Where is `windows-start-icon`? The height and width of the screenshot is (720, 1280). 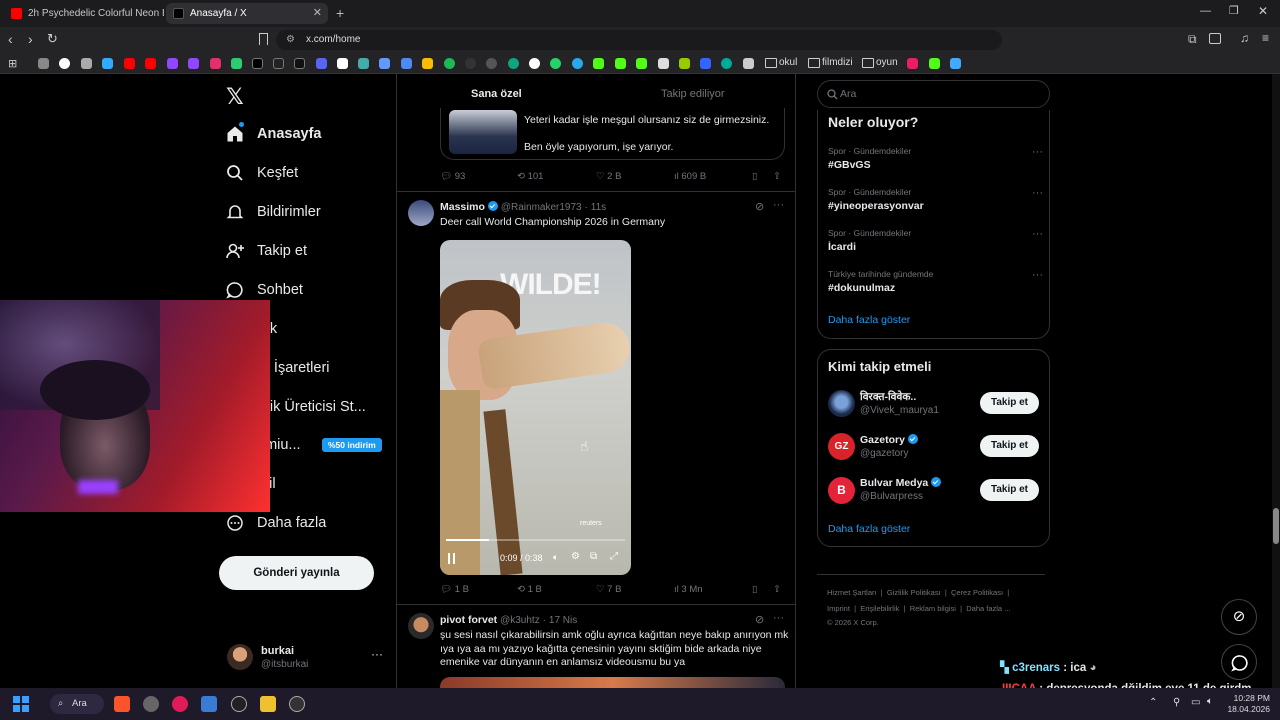
windows-start-icon is located at coordinates (21, 704).